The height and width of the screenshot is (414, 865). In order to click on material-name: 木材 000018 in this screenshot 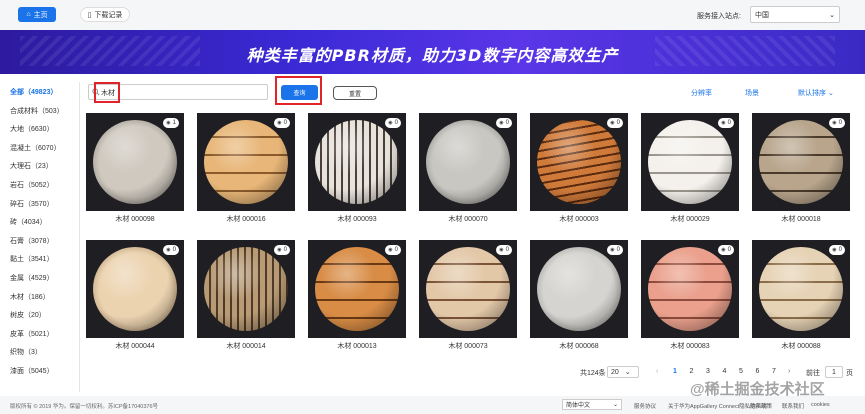, I will do `click(801, 219)`.